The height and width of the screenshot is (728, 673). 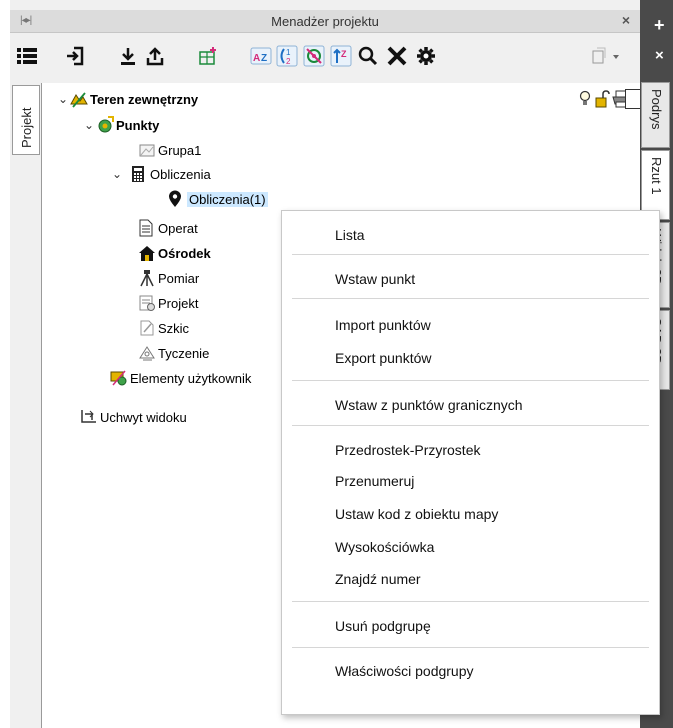 I want to click on menu-item-wstaw-graniczne: Wstaw z punktów granicznych, so click(x=429, y=405).